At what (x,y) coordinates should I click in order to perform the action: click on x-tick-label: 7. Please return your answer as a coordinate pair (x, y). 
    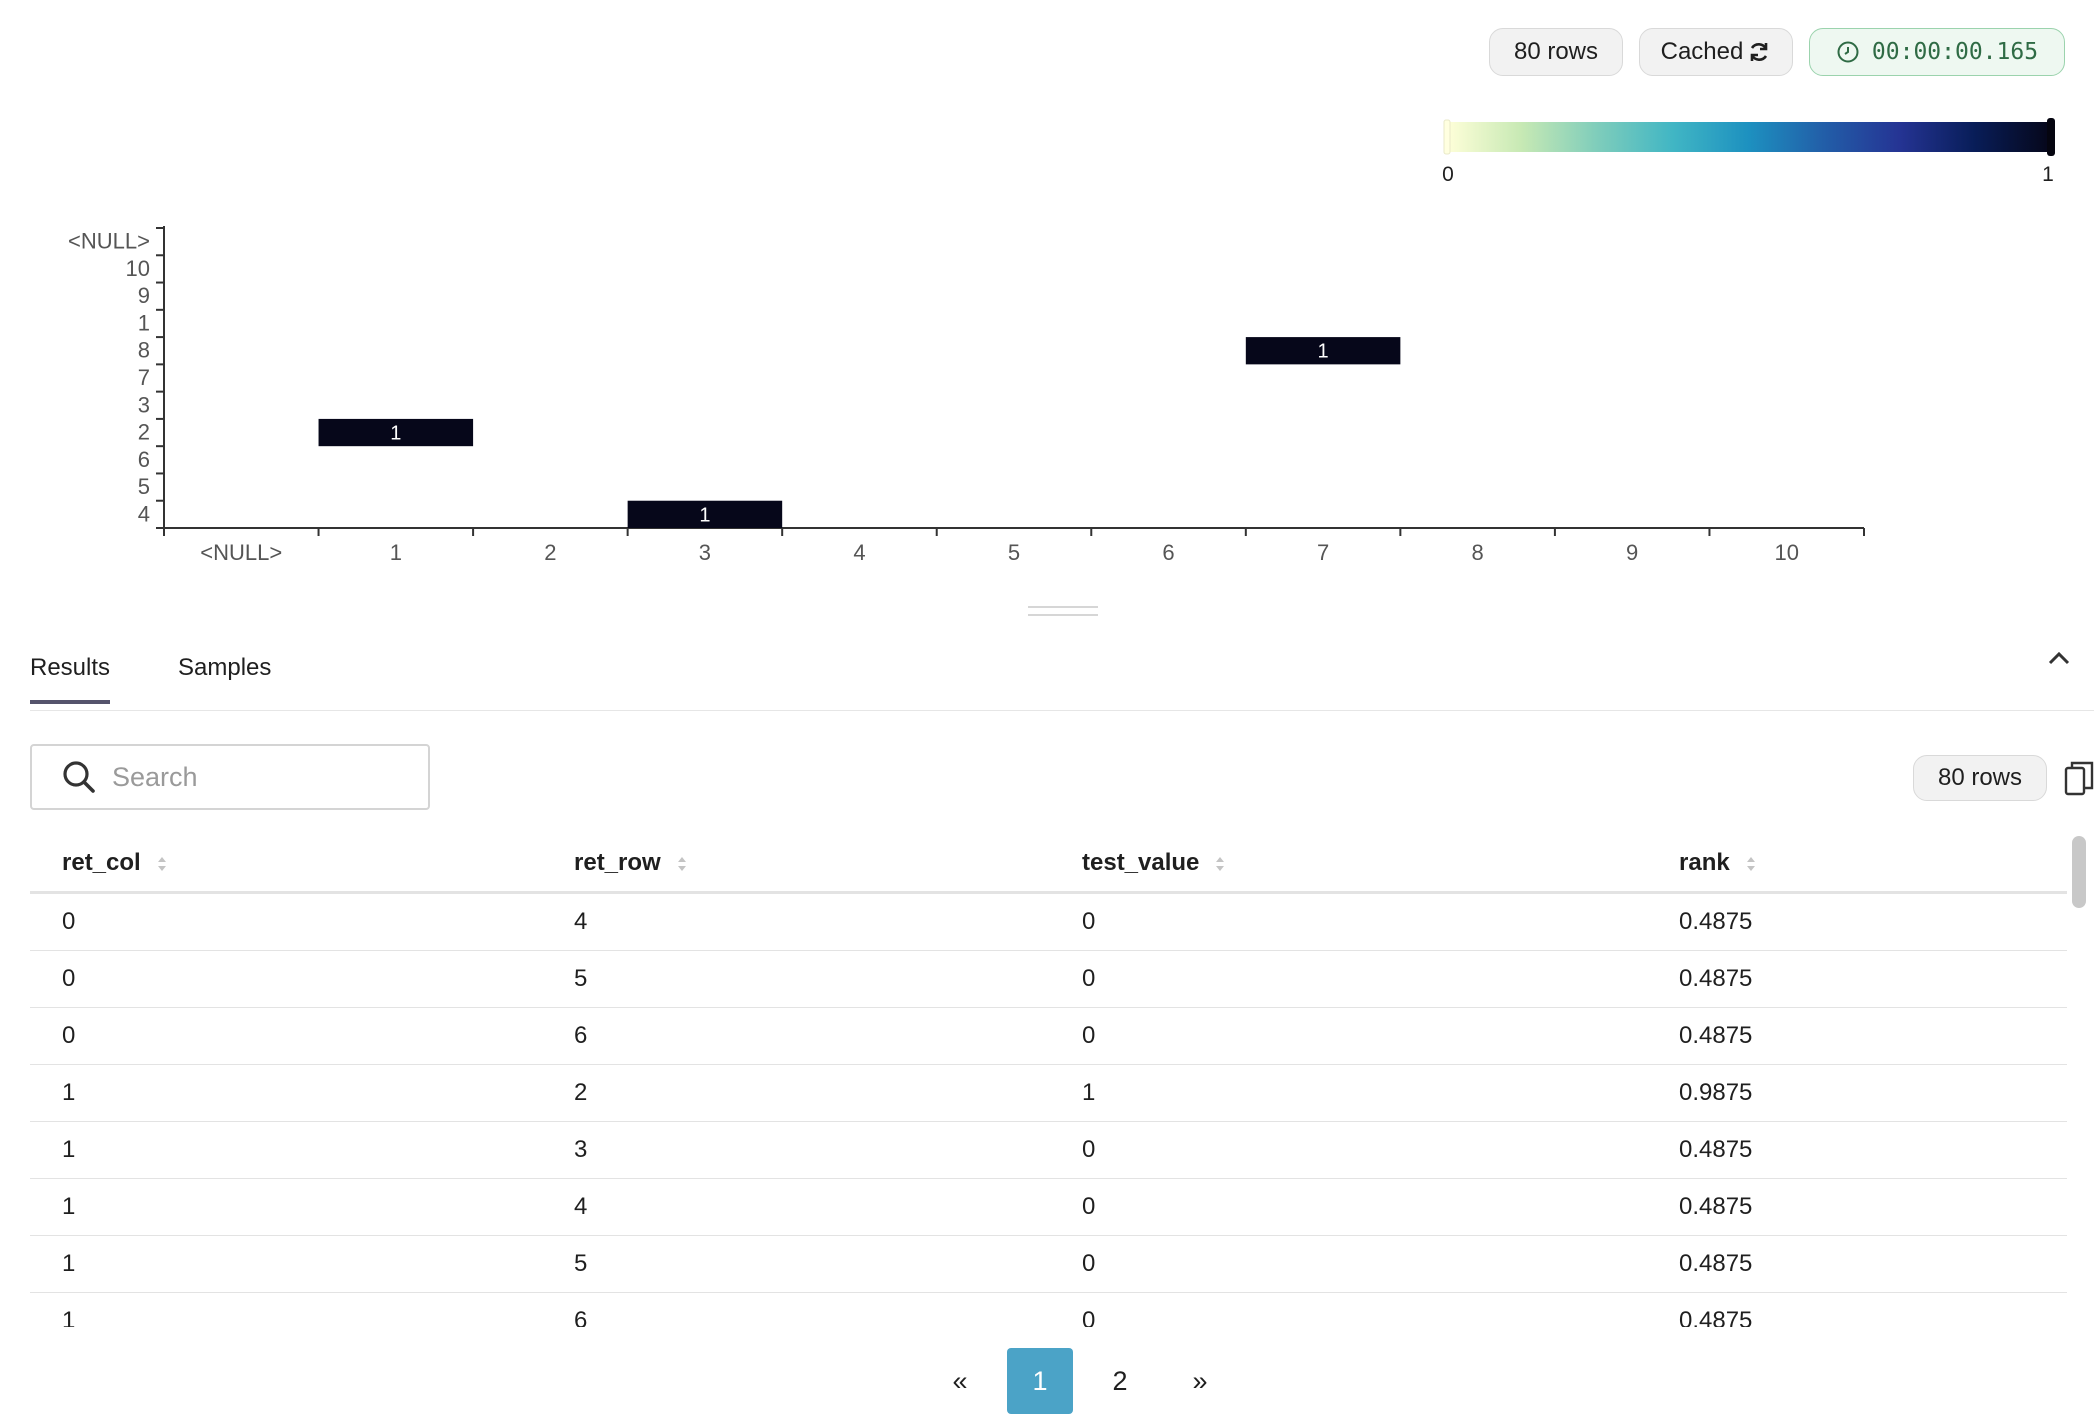
    Looking at the image, I should click on (1323, 552).